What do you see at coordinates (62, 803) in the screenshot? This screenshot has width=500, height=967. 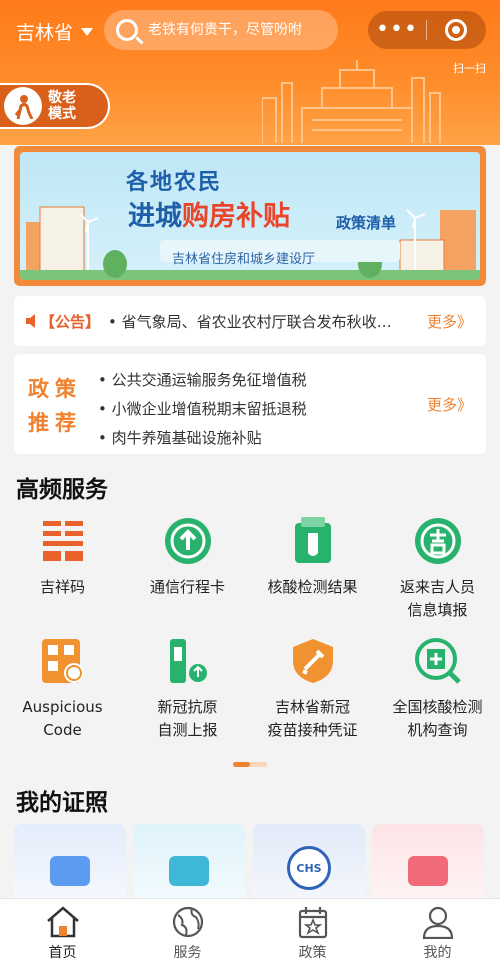 I see `my-certificates-title: 我的证照` at bounding box center [62, 803].